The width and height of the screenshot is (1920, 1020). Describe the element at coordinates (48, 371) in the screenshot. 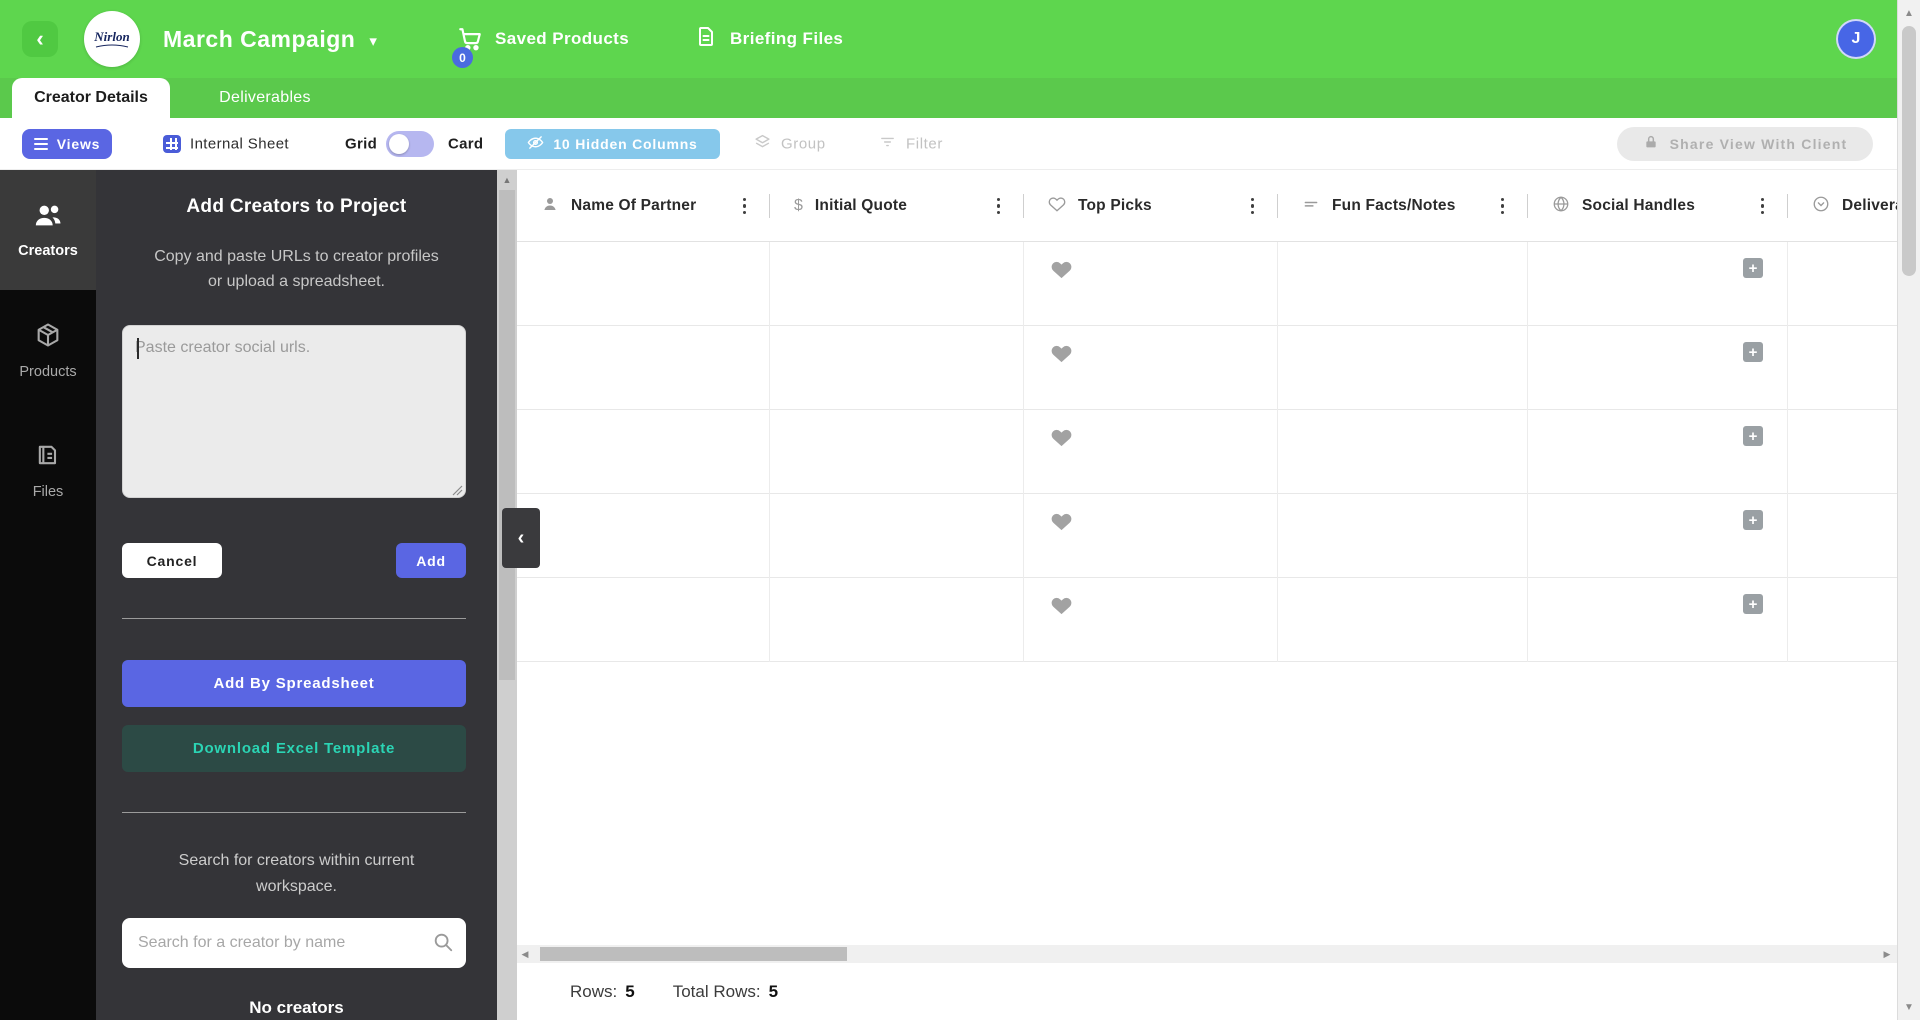

I see `sidebar-item-label: Products` at that location.